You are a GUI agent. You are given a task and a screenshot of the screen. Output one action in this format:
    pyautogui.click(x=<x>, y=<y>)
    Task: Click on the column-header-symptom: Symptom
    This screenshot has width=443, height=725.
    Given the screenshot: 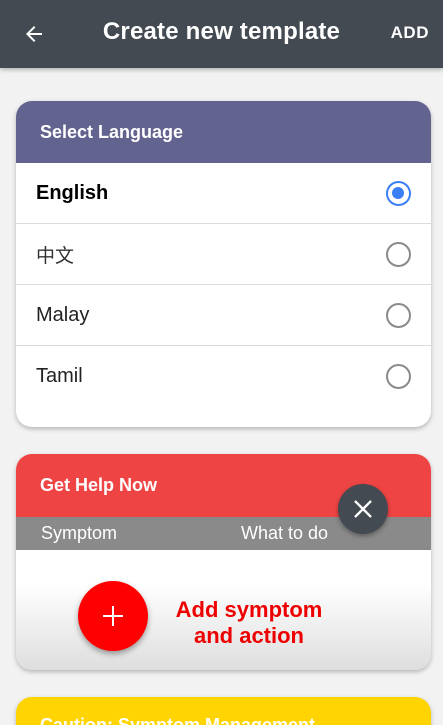 What is the action you would take?
    pyautogui.click(x=79, y=533)
    